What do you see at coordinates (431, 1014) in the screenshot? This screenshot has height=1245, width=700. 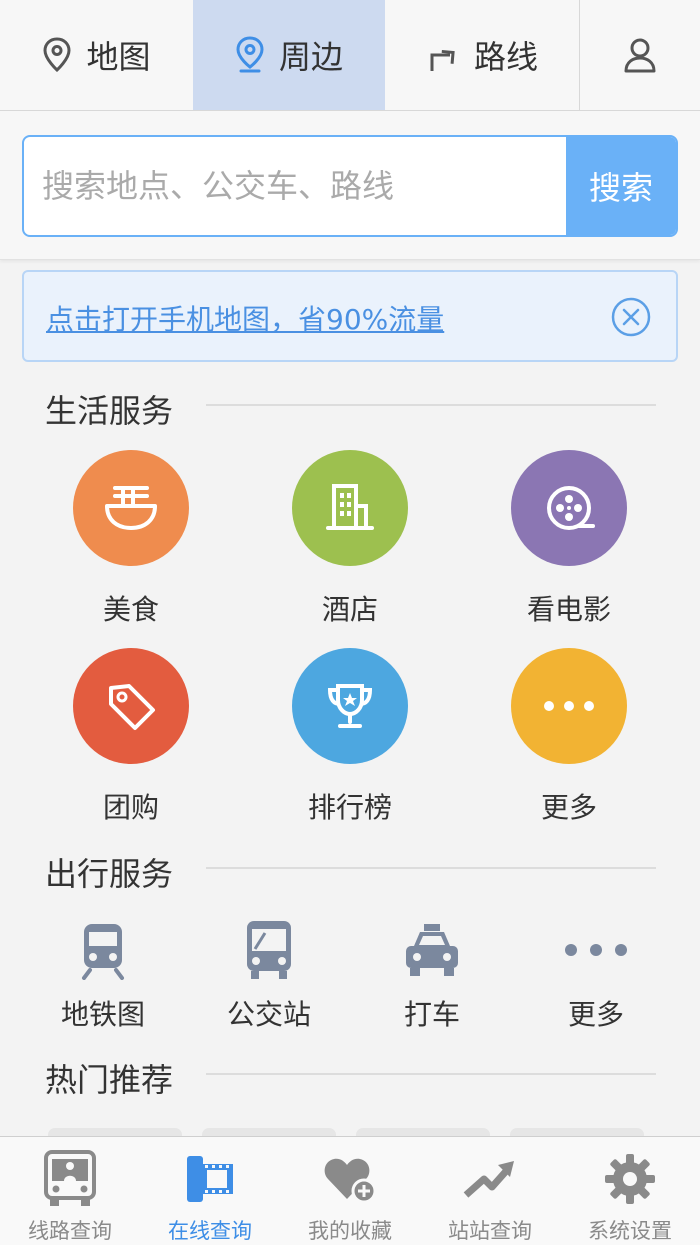 I see `travel-taxi-label: 打车` at bounding box center [431, 1014].